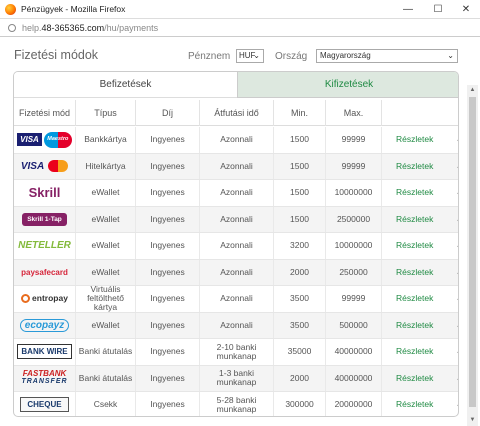 Image resolution: width=480 pixels, height=426 pixels. Describe the element at coordinates (44, 382) in the screenshot. I see `transfer-text: TRANSFER` at that location.